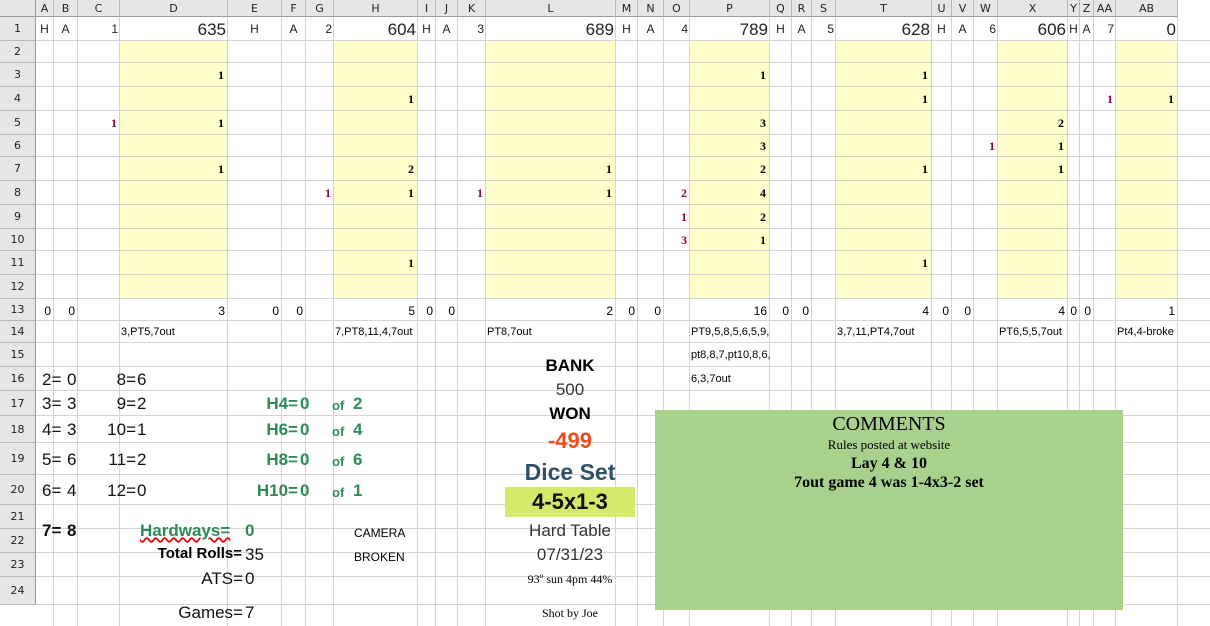  What do you see at coordinates (447, 8) in the screenshot?
I see `column-header-j: J` at bounding box center [447, 8].